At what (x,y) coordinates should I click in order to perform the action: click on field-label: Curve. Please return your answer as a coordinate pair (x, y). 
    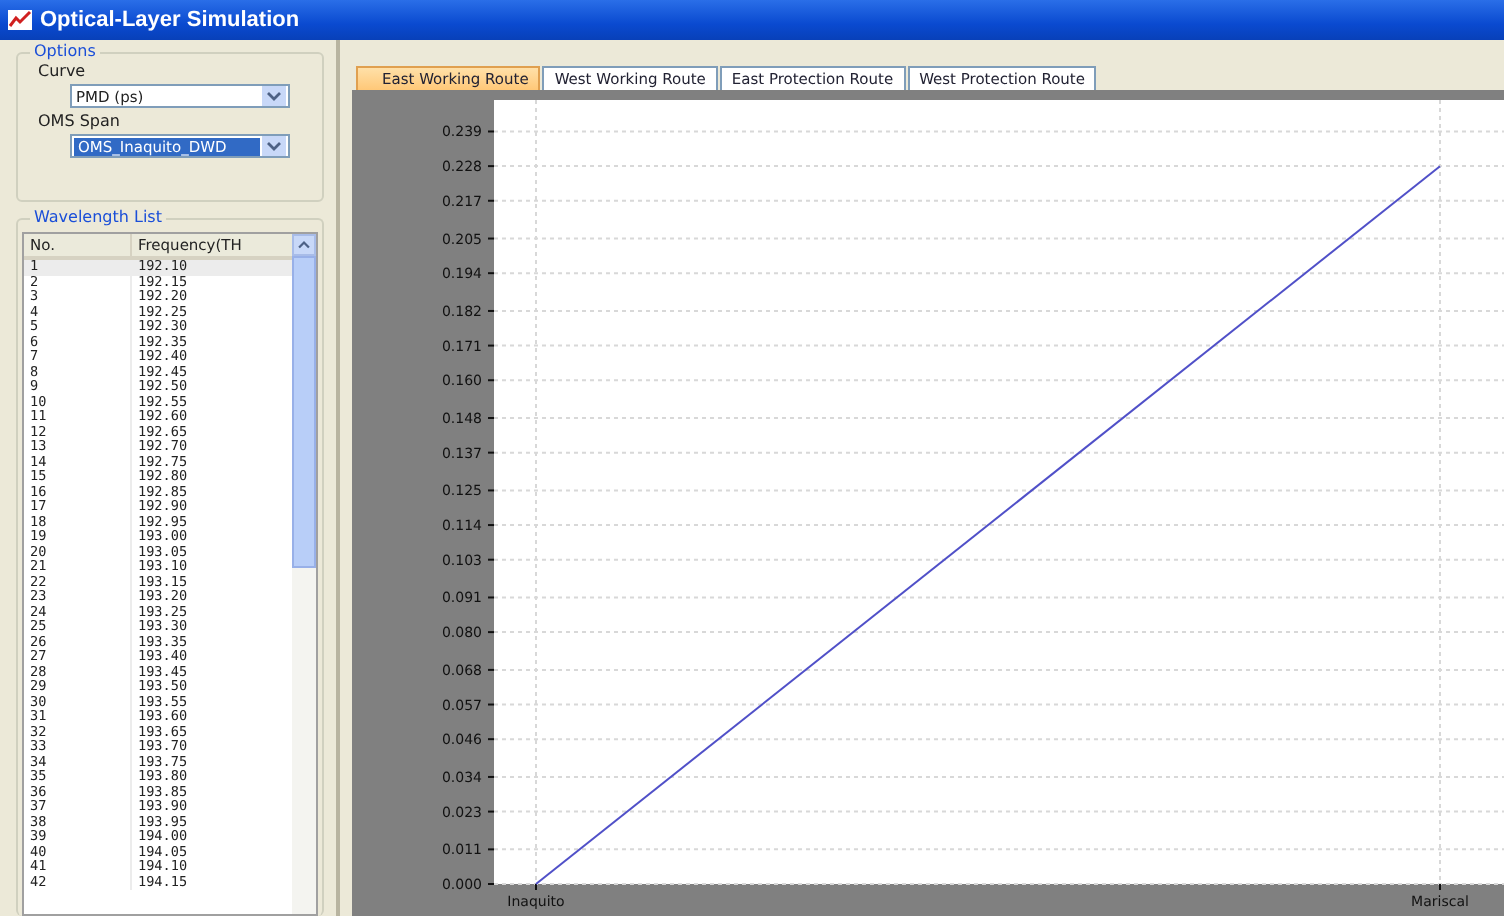
    Looking at the image, I should click on (63, 71).